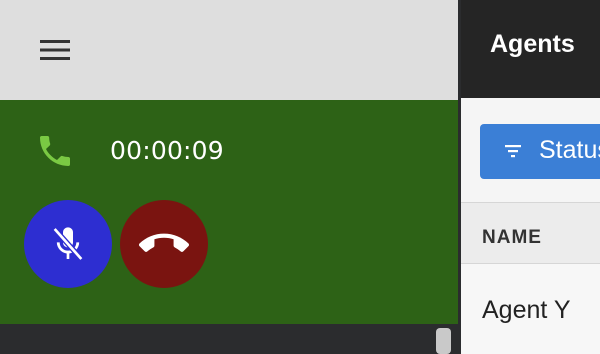 The width and height of the screenshot is (600, 354). What do you see at coordinates (512, 238) in the screenshot?
I see `column-header-name: NAME` at bounding box center [512, 238].